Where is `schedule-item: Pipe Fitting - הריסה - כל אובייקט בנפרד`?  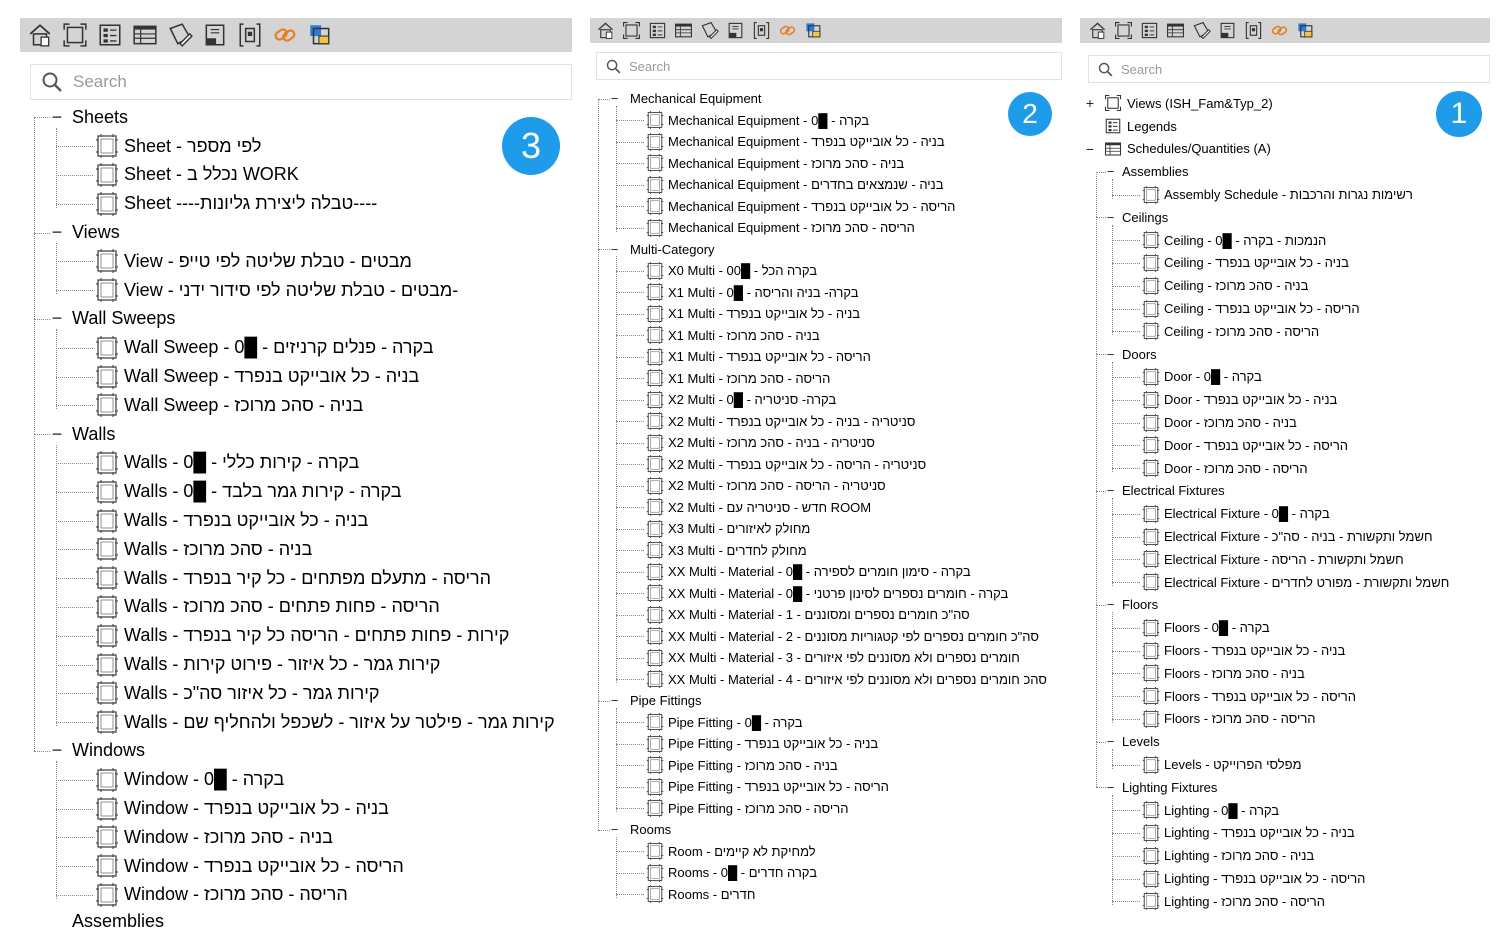 schedule-item: Pipe Fitting - הריסה - כל אובייקט בנפרד is located at coordinates (767, 787).